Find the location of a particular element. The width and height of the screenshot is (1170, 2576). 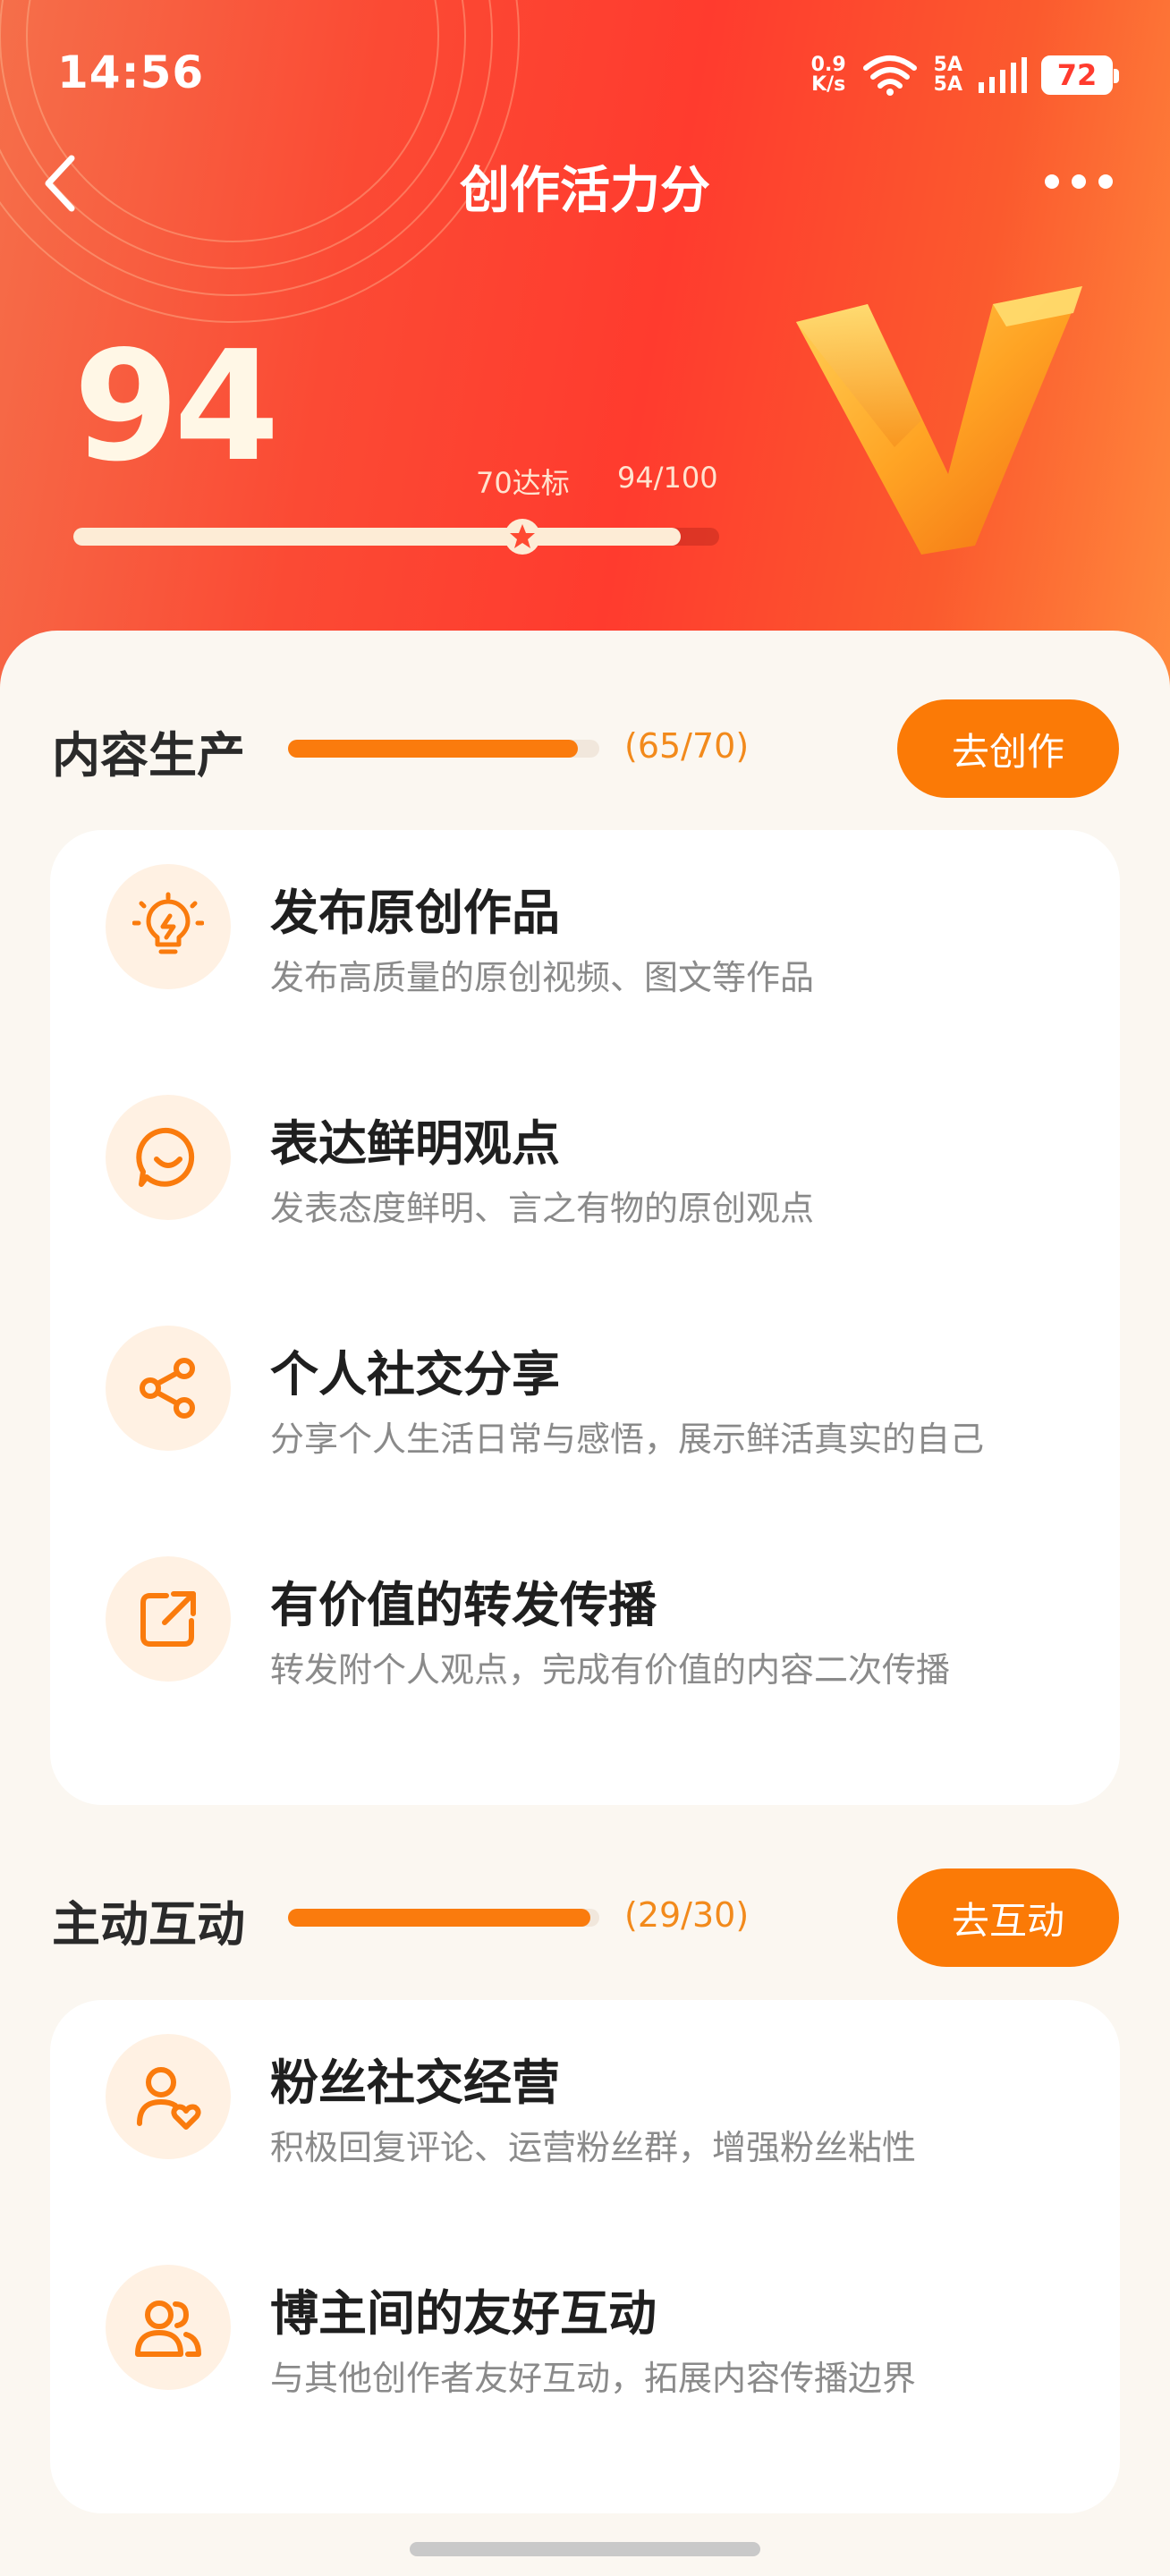

lightbulb-icon is located at coordinates (168, 926).